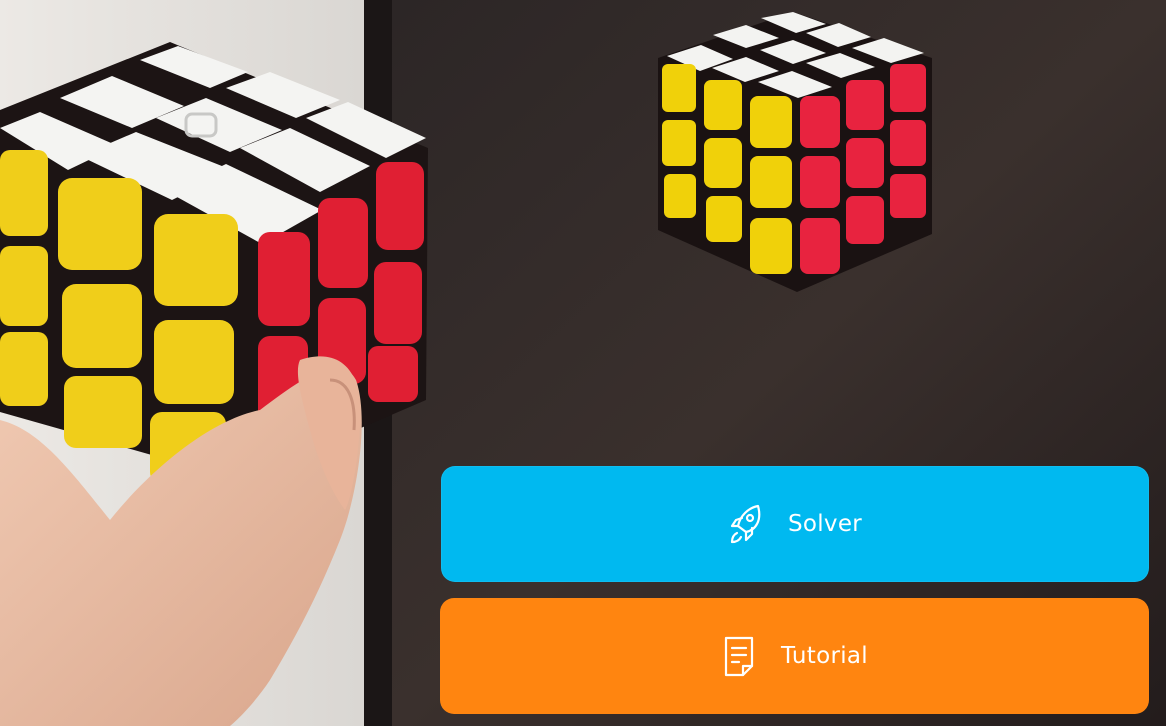 This screenshot has width=1166, height=726. Describe the element at coordinates (746, 524) in the screenshot. I see `rocket-icon` at that location.